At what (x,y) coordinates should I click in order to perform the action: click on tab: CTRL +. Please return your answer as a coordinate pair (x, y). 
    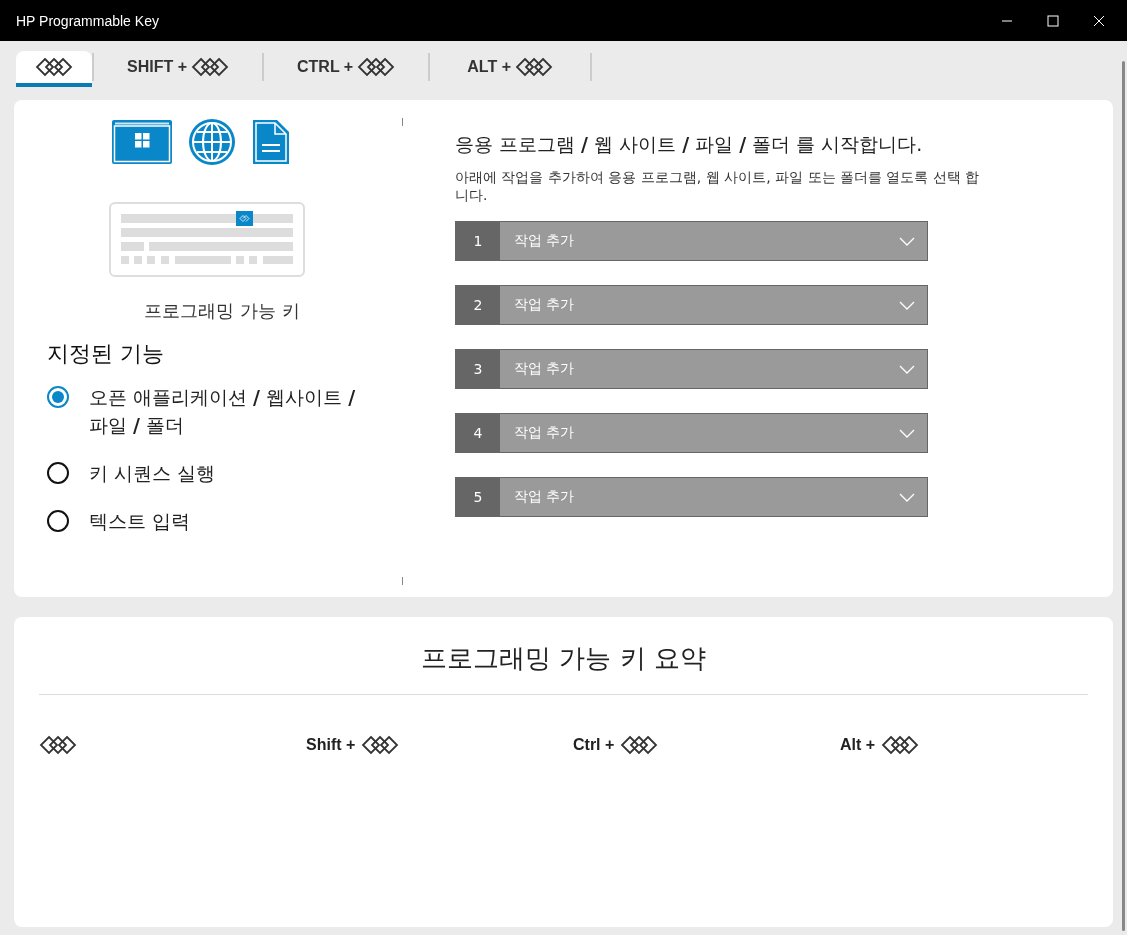
    Looking at the image, I should click on (346, 68).